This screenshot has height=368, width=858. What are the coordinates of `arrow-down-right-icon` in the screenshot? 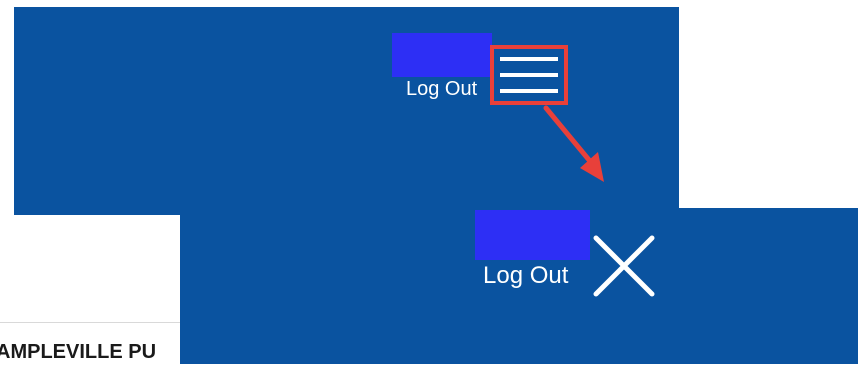 It's located at (573, 143).